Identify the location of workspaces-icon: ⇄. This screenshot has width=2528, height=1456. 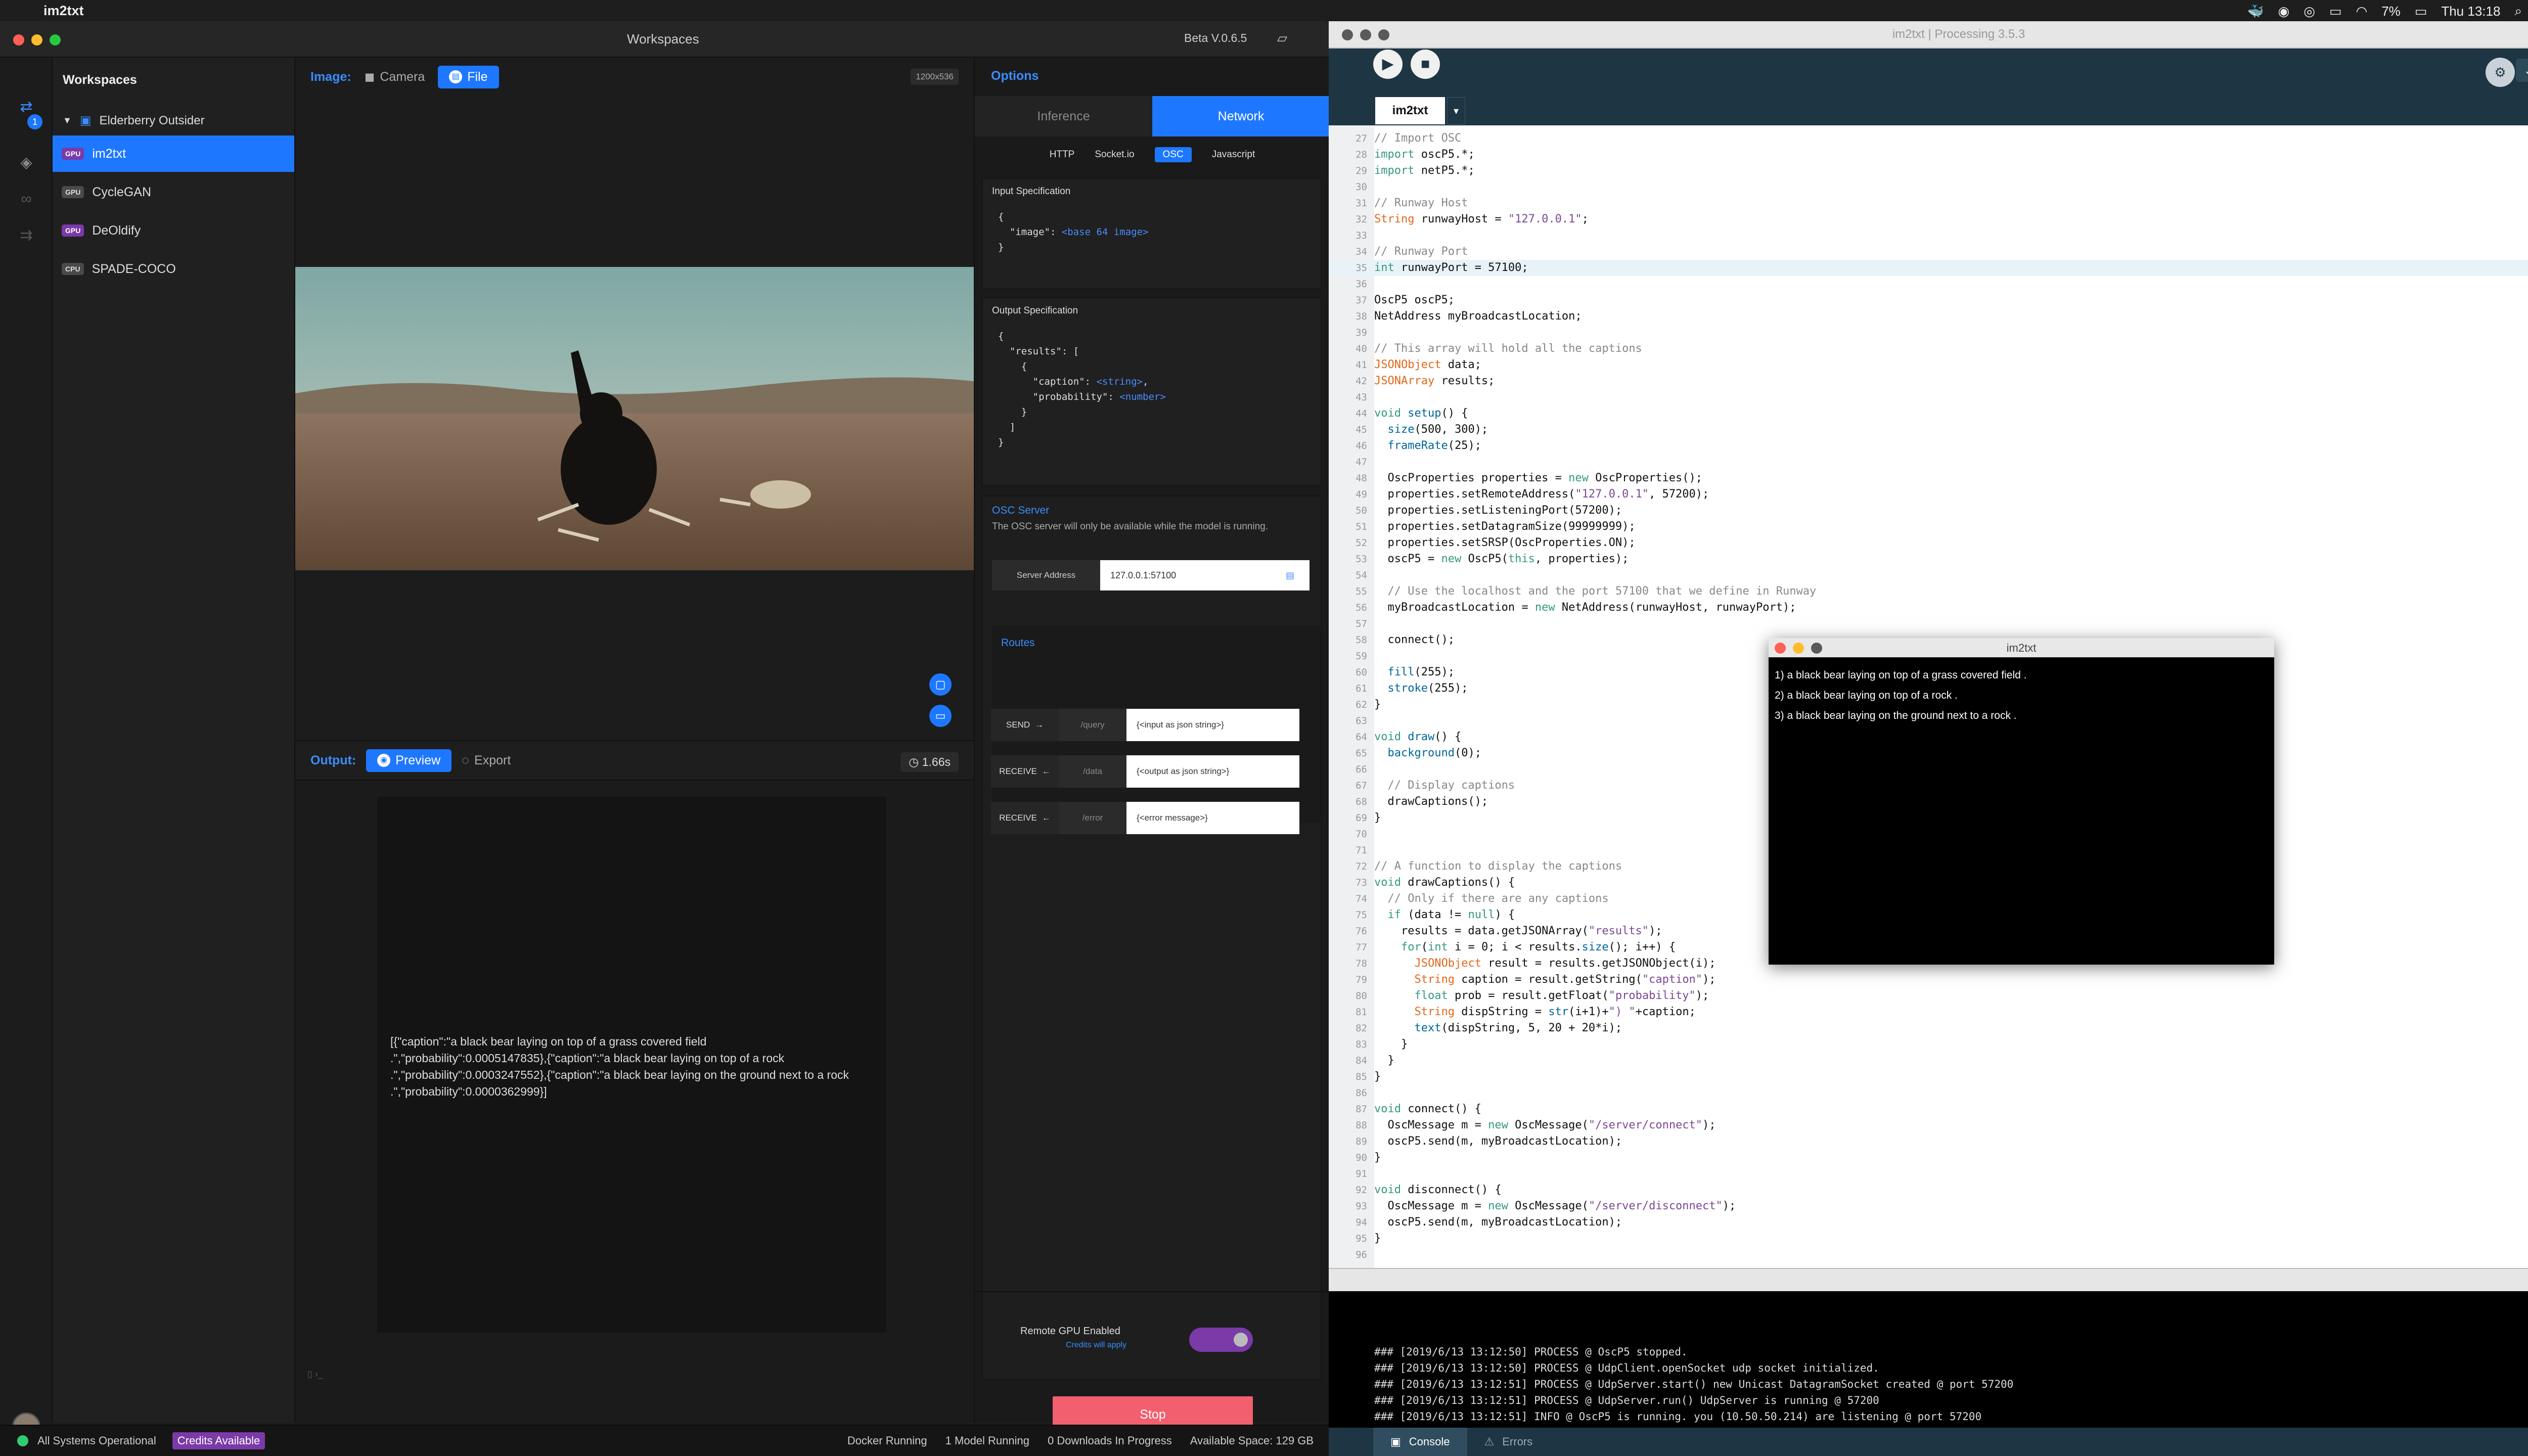
(26, 107).